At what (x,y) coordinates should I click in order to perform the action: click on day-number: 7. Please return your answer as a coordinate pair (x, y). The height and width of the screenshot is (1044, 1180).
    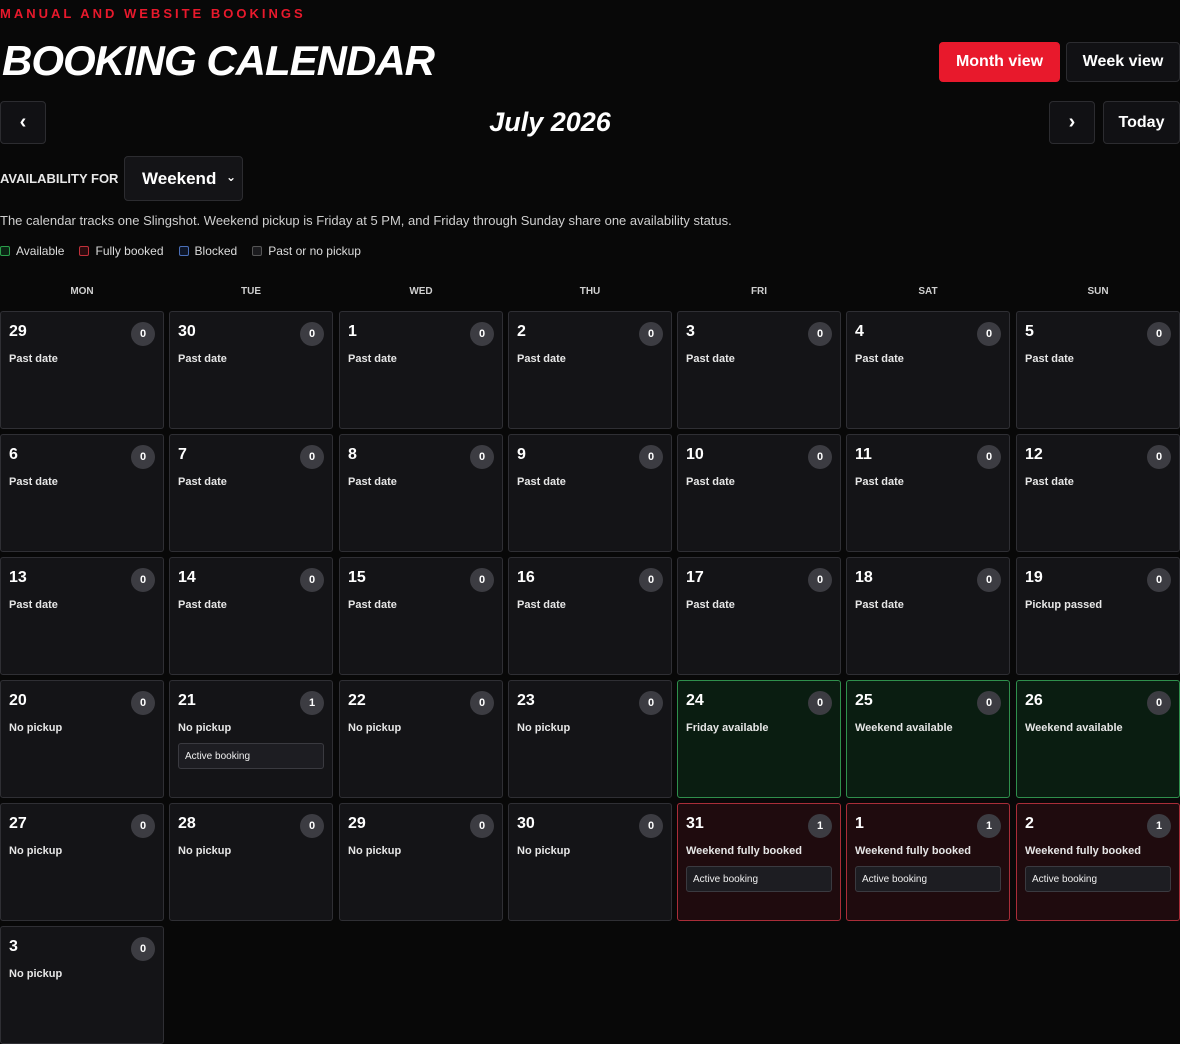
    Looking at the image, I should click on (182, 454).